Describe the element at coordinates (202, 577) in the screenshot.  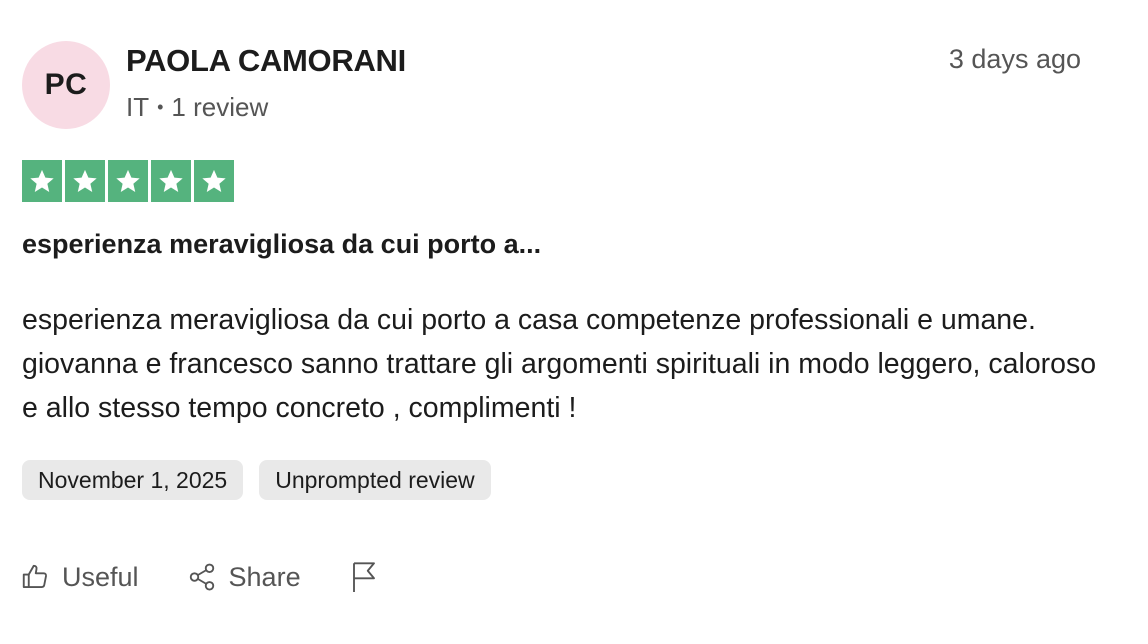
I see `share-icon` at that location.